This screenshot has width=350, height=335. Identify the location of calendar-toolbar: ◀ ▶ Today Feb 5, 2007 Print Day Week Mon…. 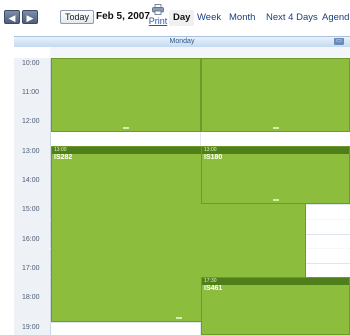
(175, 18).